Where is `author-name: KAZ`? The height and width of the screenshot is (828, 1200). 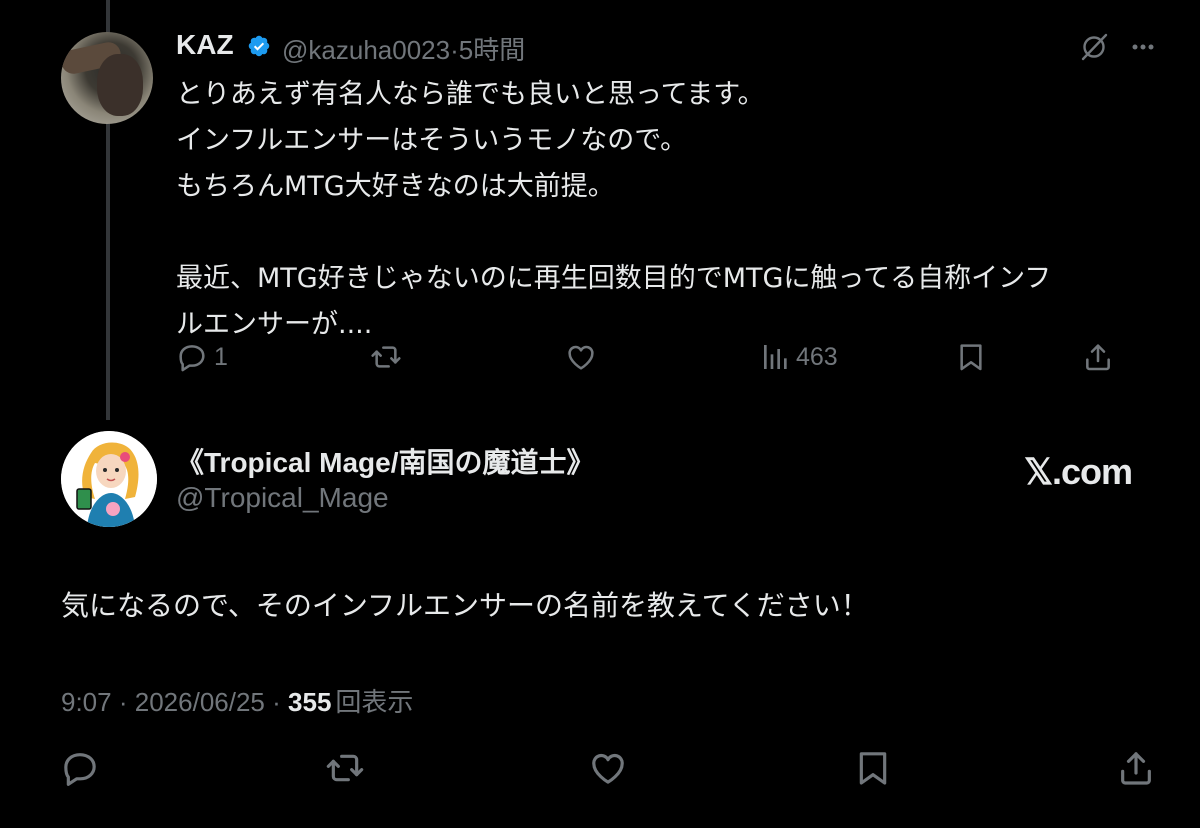 author-name: KAZ is located at coordinates (205, 45).